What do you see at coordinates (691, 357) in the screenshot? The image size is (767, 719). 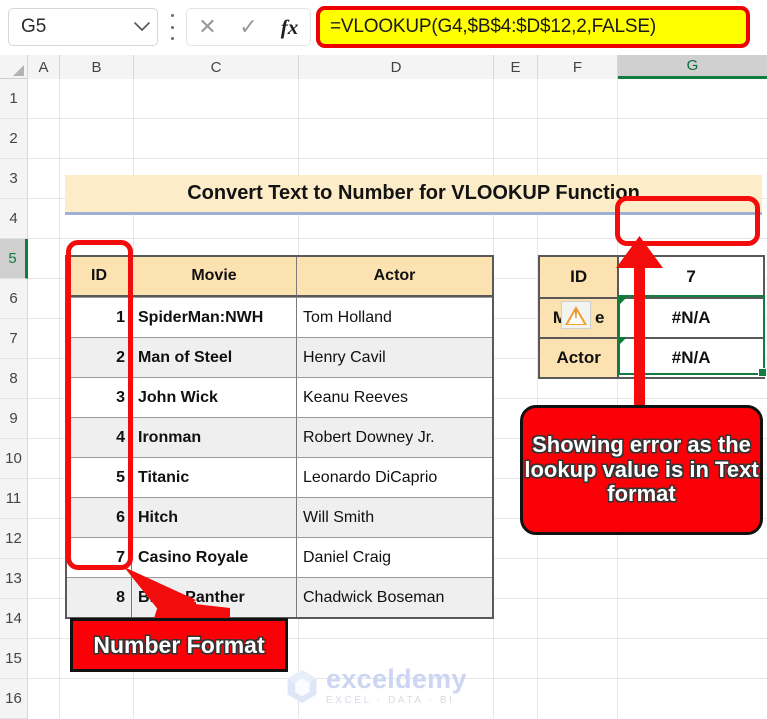 I see `lookup-value-actor: #N/A` at bounding box center [691, 357].